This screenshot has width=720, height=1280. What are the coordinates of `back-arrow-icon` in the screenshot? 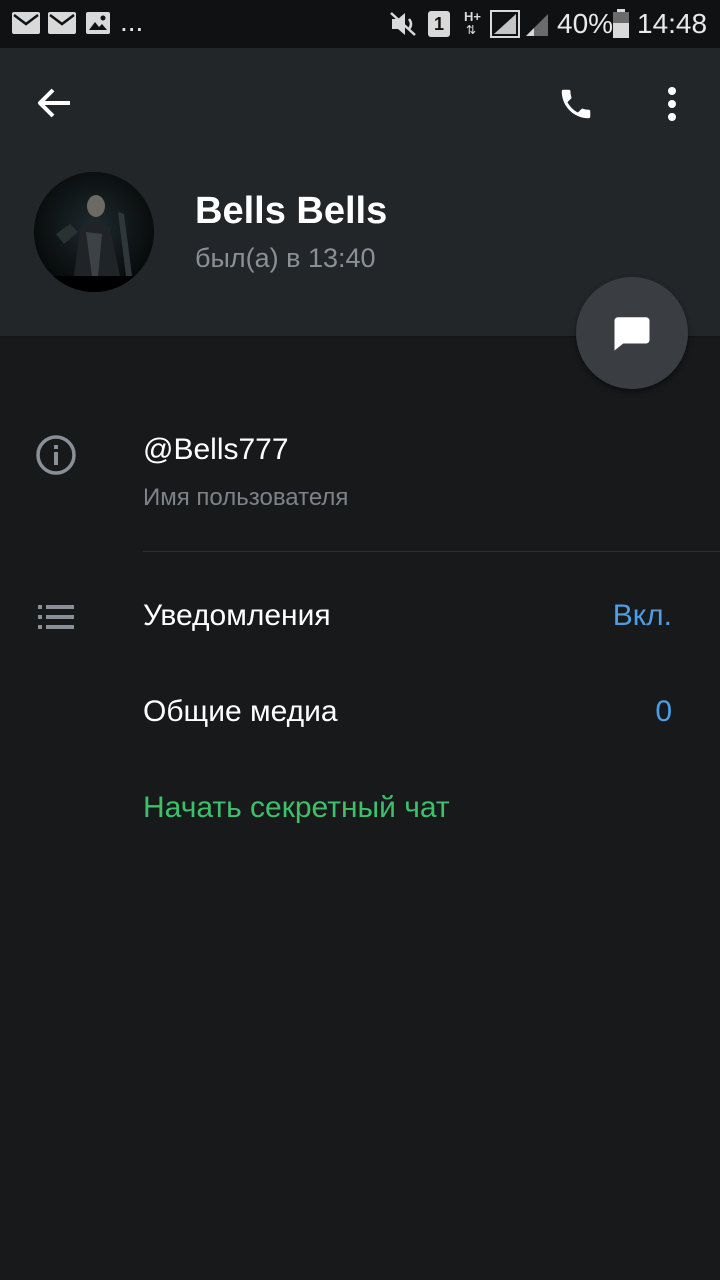 It's located at (54, 103).